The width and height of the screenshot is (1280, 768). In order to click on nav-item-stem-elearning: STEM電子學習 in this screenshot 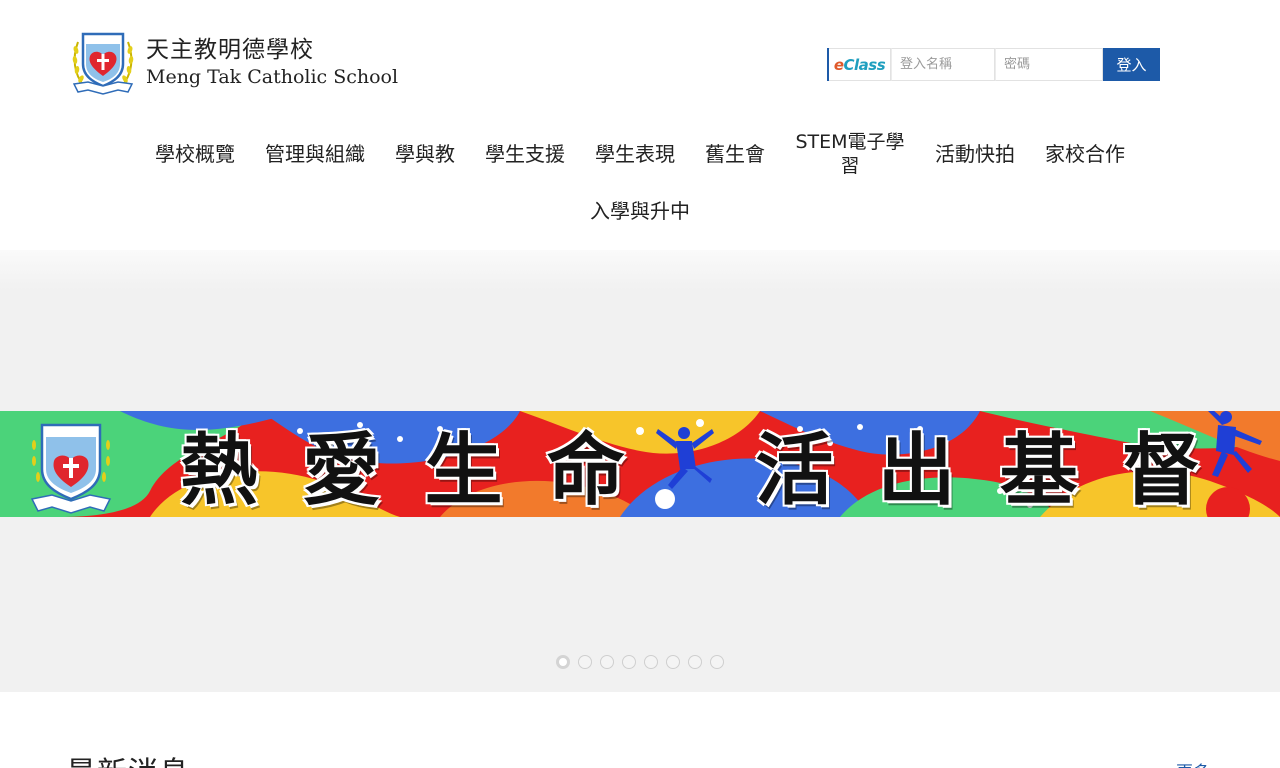, I will do `click(850, 154)`.